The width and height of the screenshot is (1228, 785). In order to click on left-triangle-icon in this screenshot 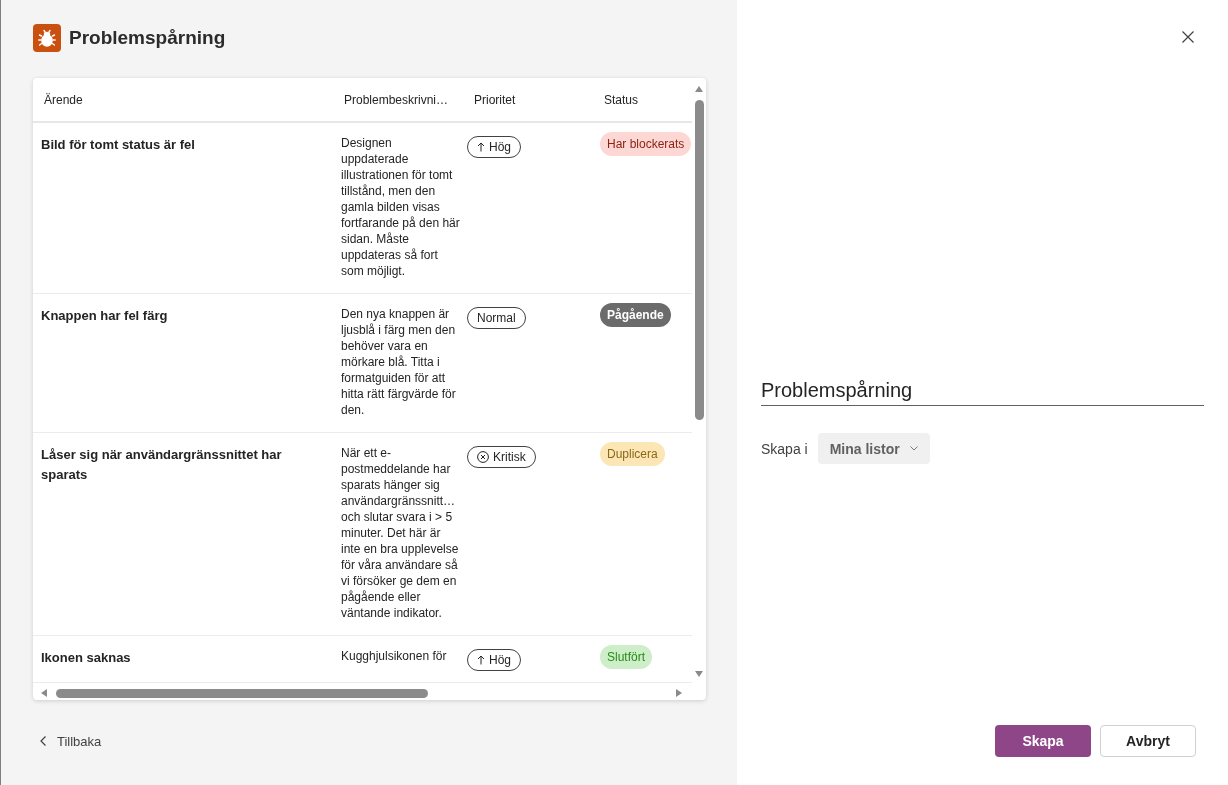, I will do `click(44, 693)`.